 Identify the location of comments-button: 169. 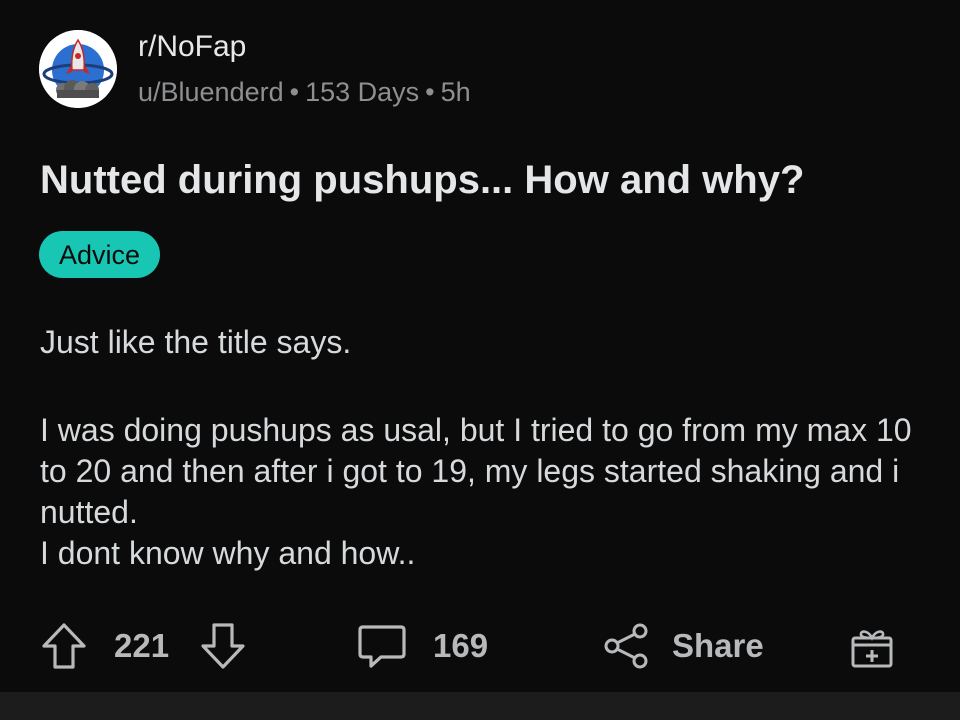
(422, 646).